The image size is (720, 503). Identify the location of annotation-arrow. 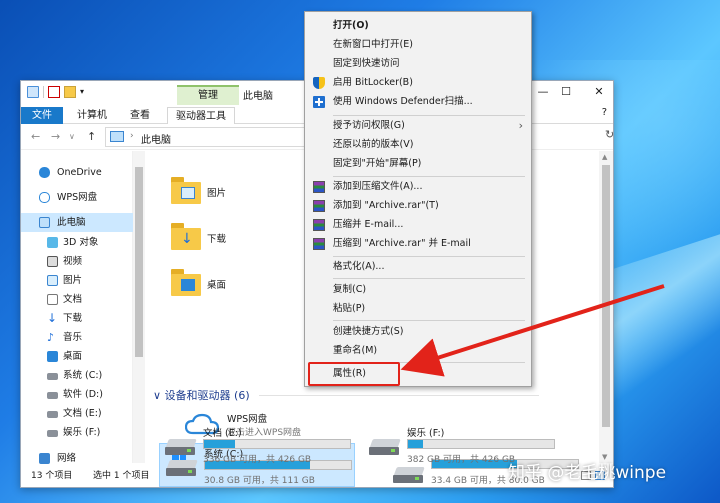
(532, 330).